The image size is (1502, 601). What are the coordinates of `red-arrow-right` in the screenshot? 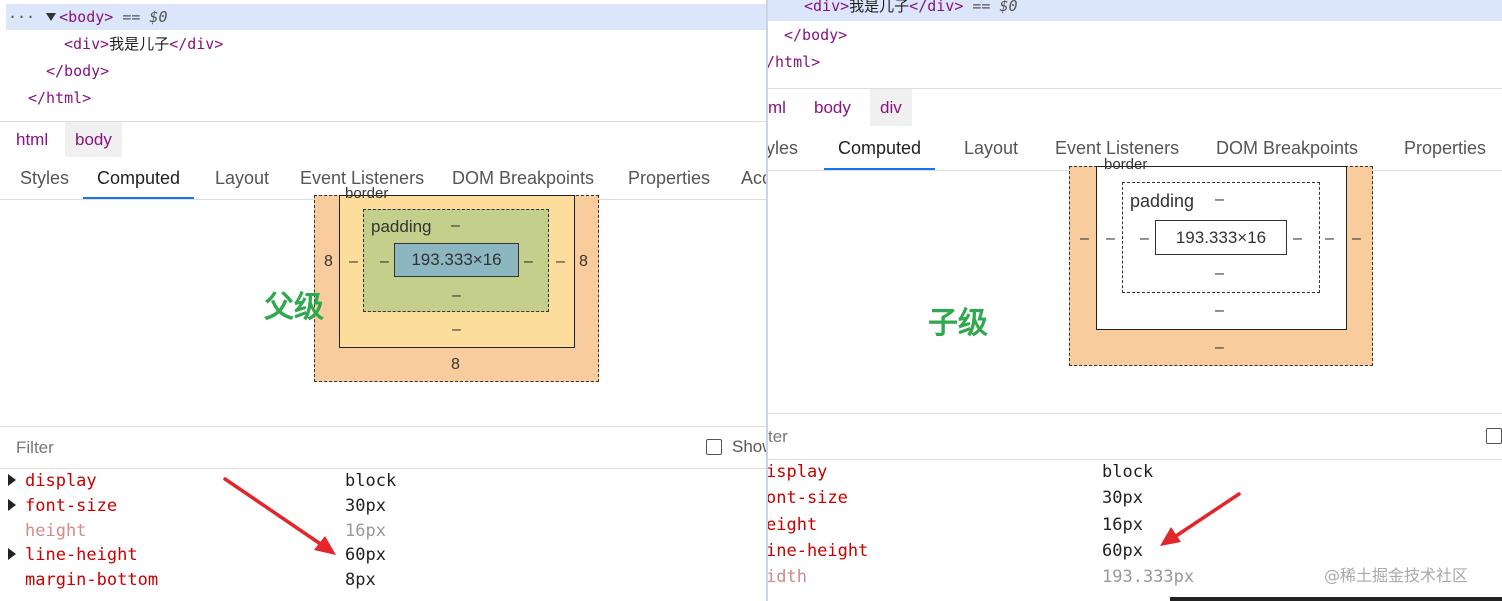 It's located at (1200, 519).